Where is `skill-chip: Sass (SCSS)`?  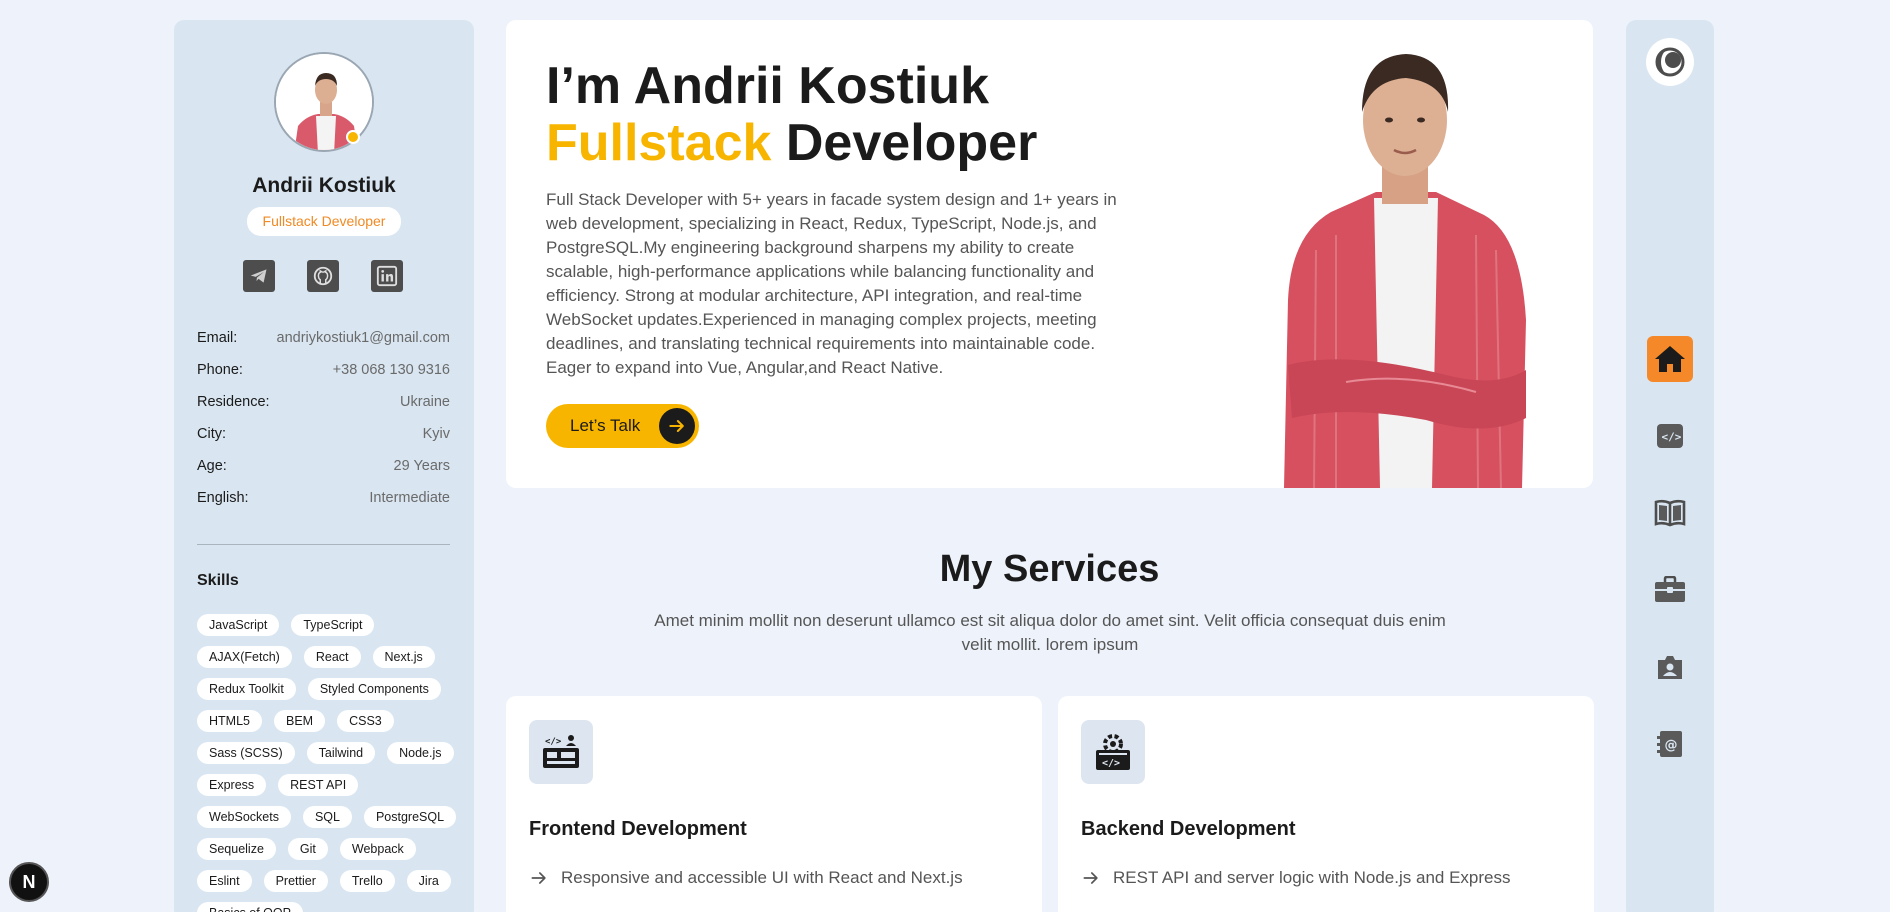 skill-chip: Sass (SCSS) is located at coordinates (246, 753).